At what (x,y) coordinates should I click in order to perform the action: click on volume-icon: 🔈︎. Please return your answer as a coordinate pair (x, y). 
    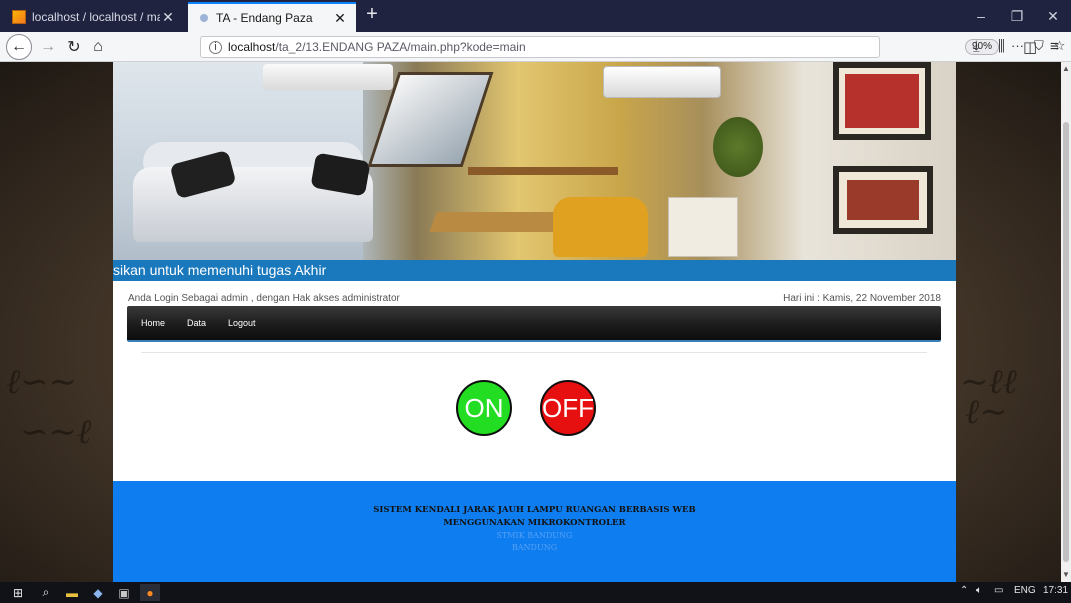
    Looking at the image, I should click on (979, 590).